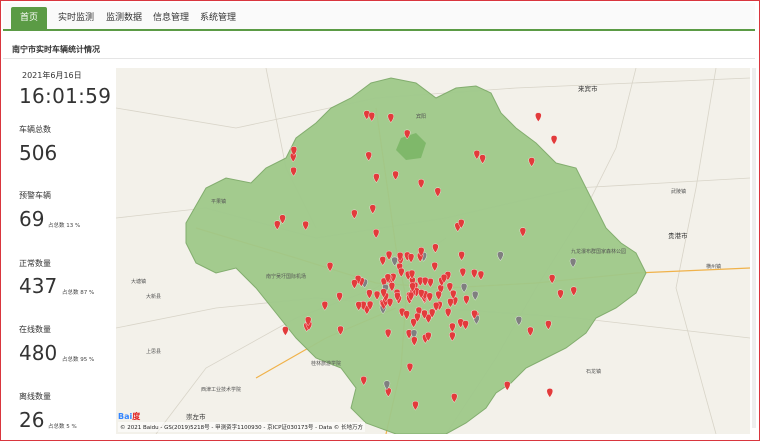  What do you see at coordinates (64, 226) in the screenshot?
I see `alarm-vehicles-percent: 占总数 13 %` at bounding box center [64, 226].